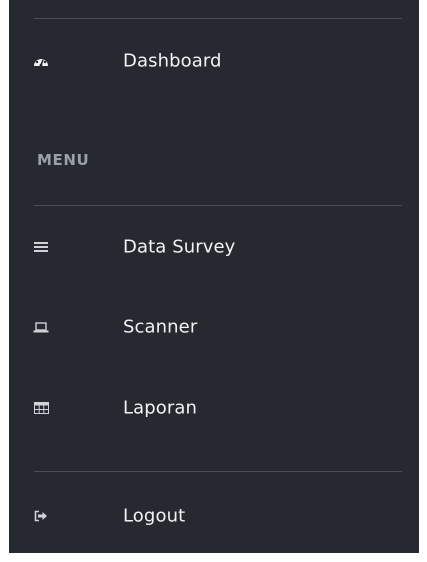 Image resolution: width=427 pixels, height=562 pixels. I want to click on sidebar-item-label: Scanner, so click(160, 327).